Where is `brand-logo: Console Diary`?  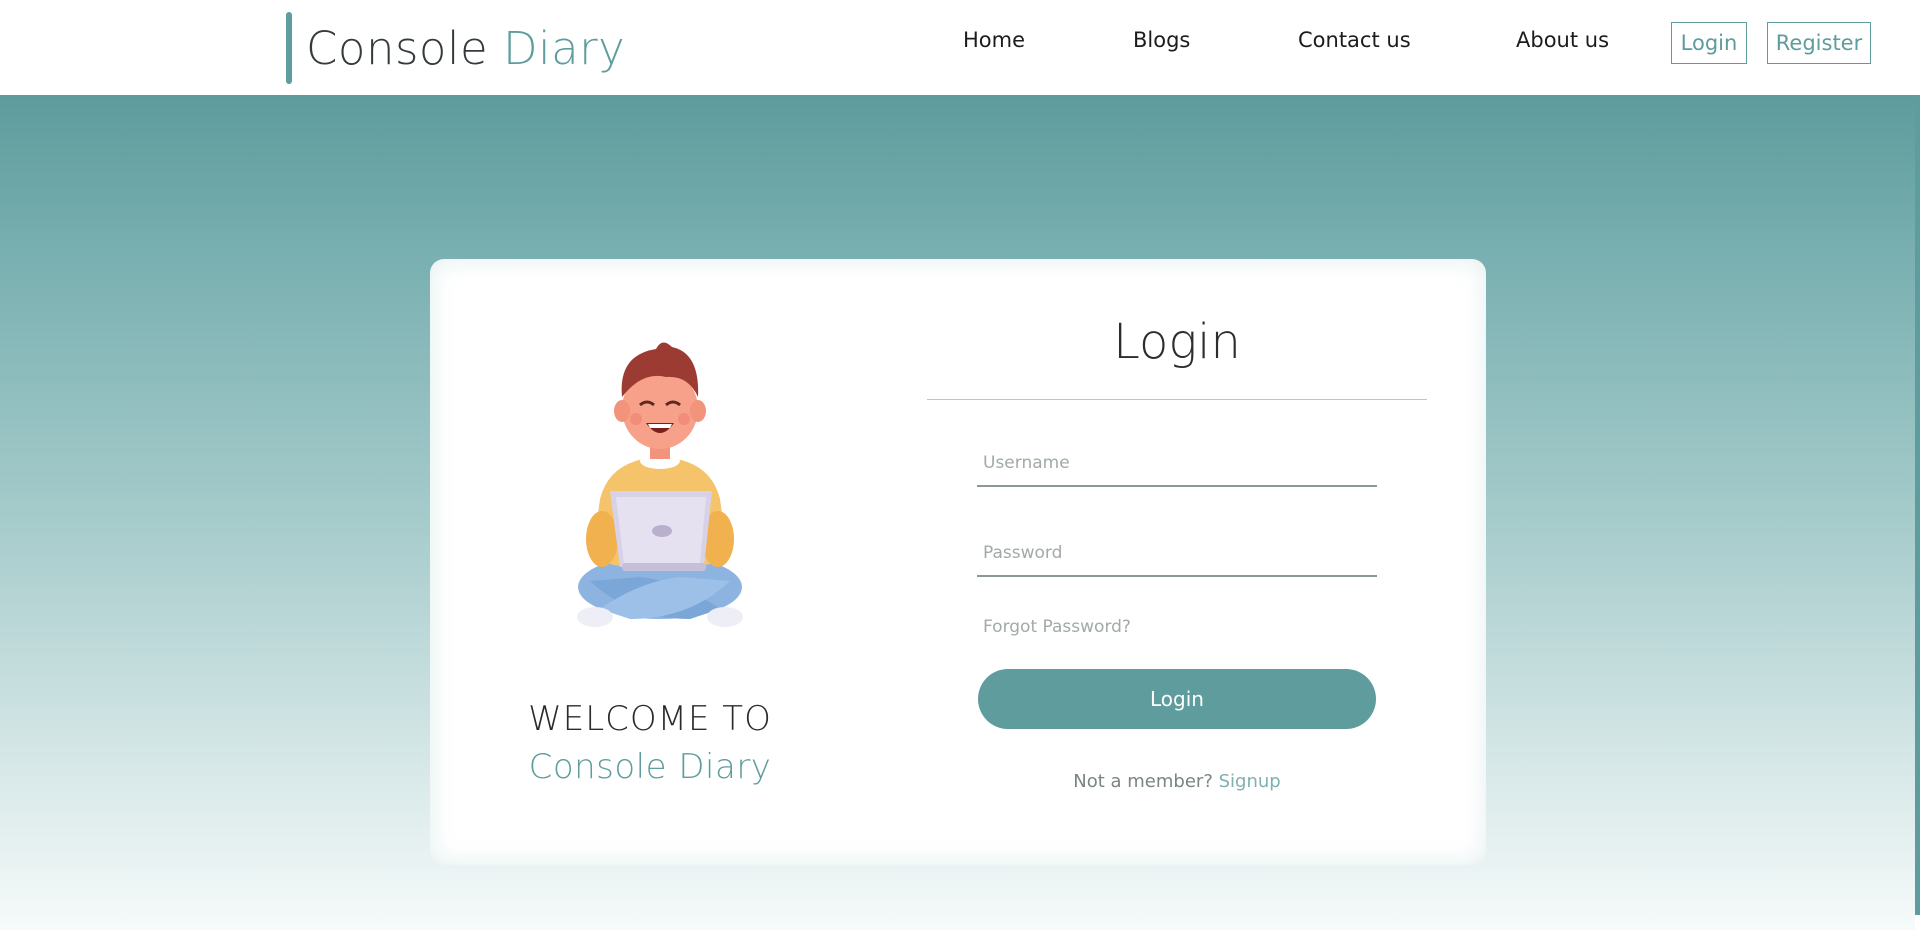 brand-logo: Console Diary is located at coordinates (455, 48).